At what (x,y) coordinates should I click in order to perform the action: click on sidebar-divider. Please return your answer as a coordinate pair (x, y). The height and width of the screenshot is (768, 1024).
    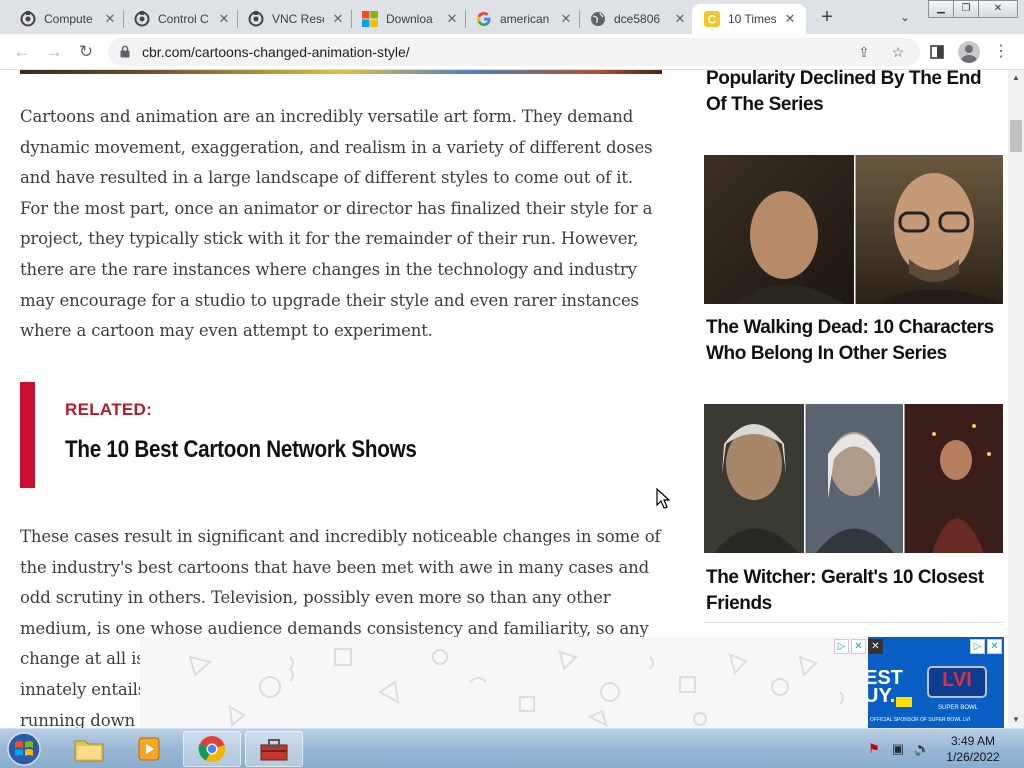
    Looking at the image, I should click on (854, 622).